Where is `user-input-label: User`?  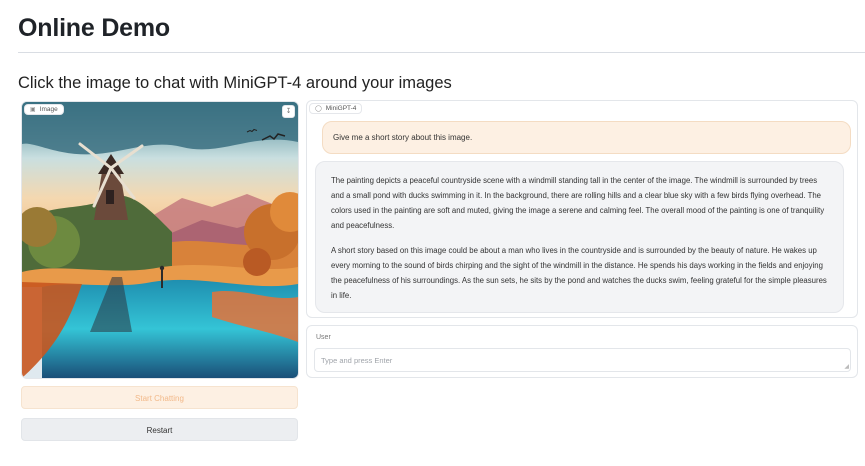 user-input-label: User is located at coordinates (323, 337).